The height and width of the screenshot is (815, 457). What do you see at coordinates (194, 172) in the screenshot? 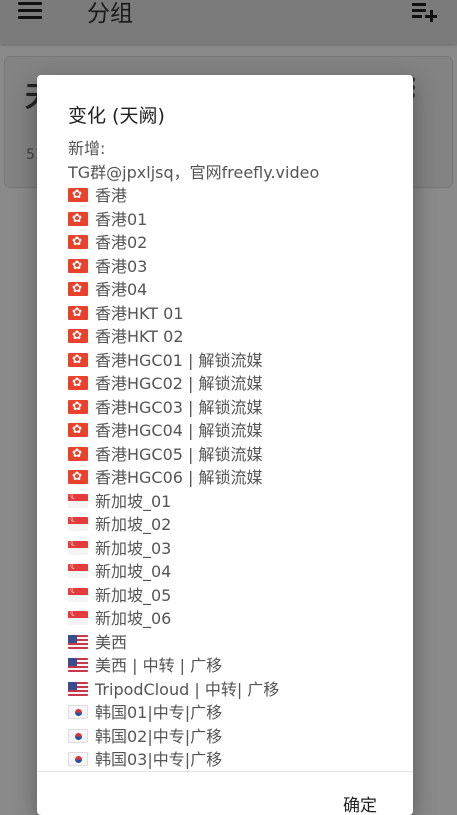
I see `dialog-line-text: TG群@jpxljsq，官网freefly.video` at bounding box center [194, 172].